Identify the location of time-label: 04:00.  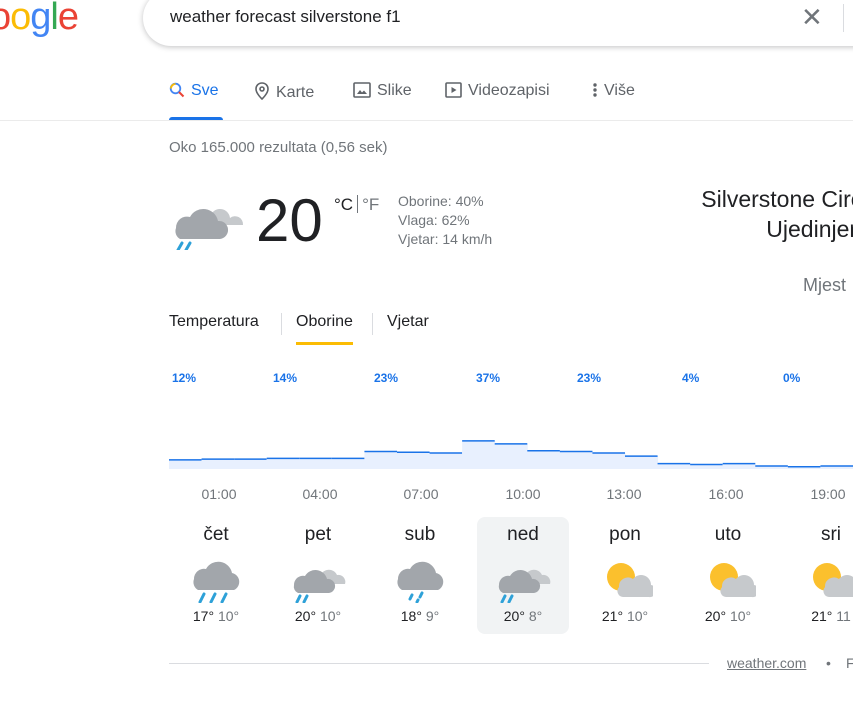
(320, 494).